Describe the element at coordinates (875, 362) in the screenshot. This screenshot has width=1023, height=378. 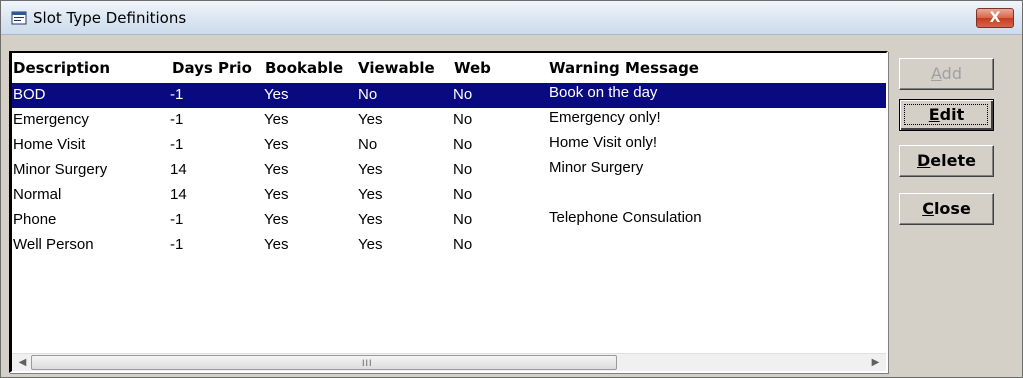
I see `scroll-right-arrow-icon: ▶` at that location.